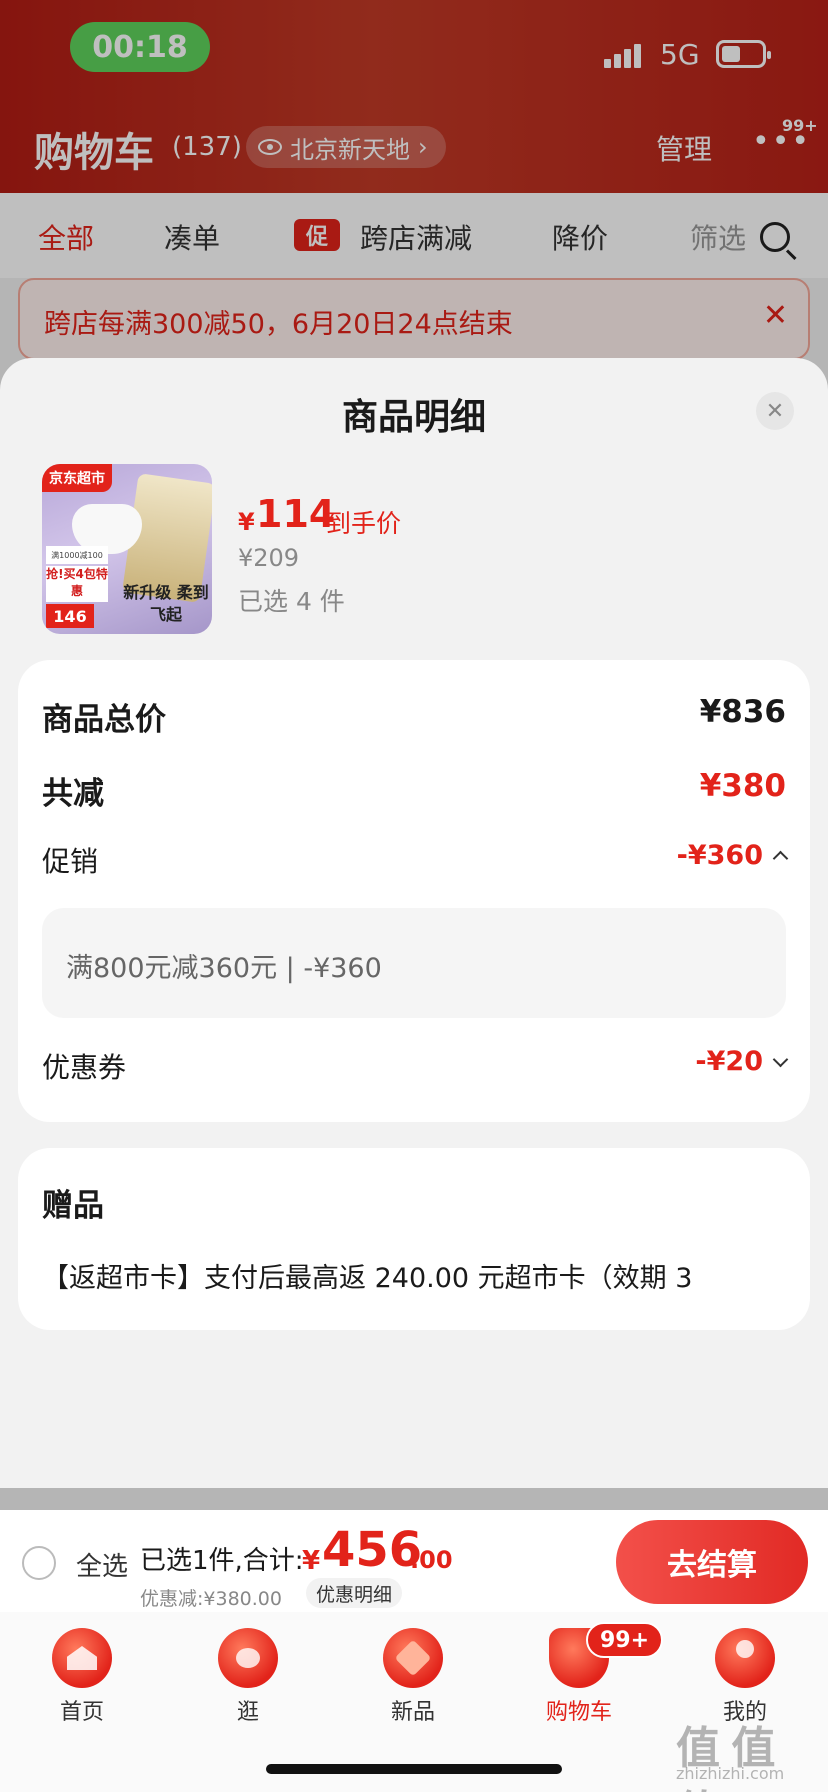 This screenshot has height=1792, width=828. Describe the element at coordinates (742, 786) in the screenshot. I see `discount-value: ¥380` at that location.